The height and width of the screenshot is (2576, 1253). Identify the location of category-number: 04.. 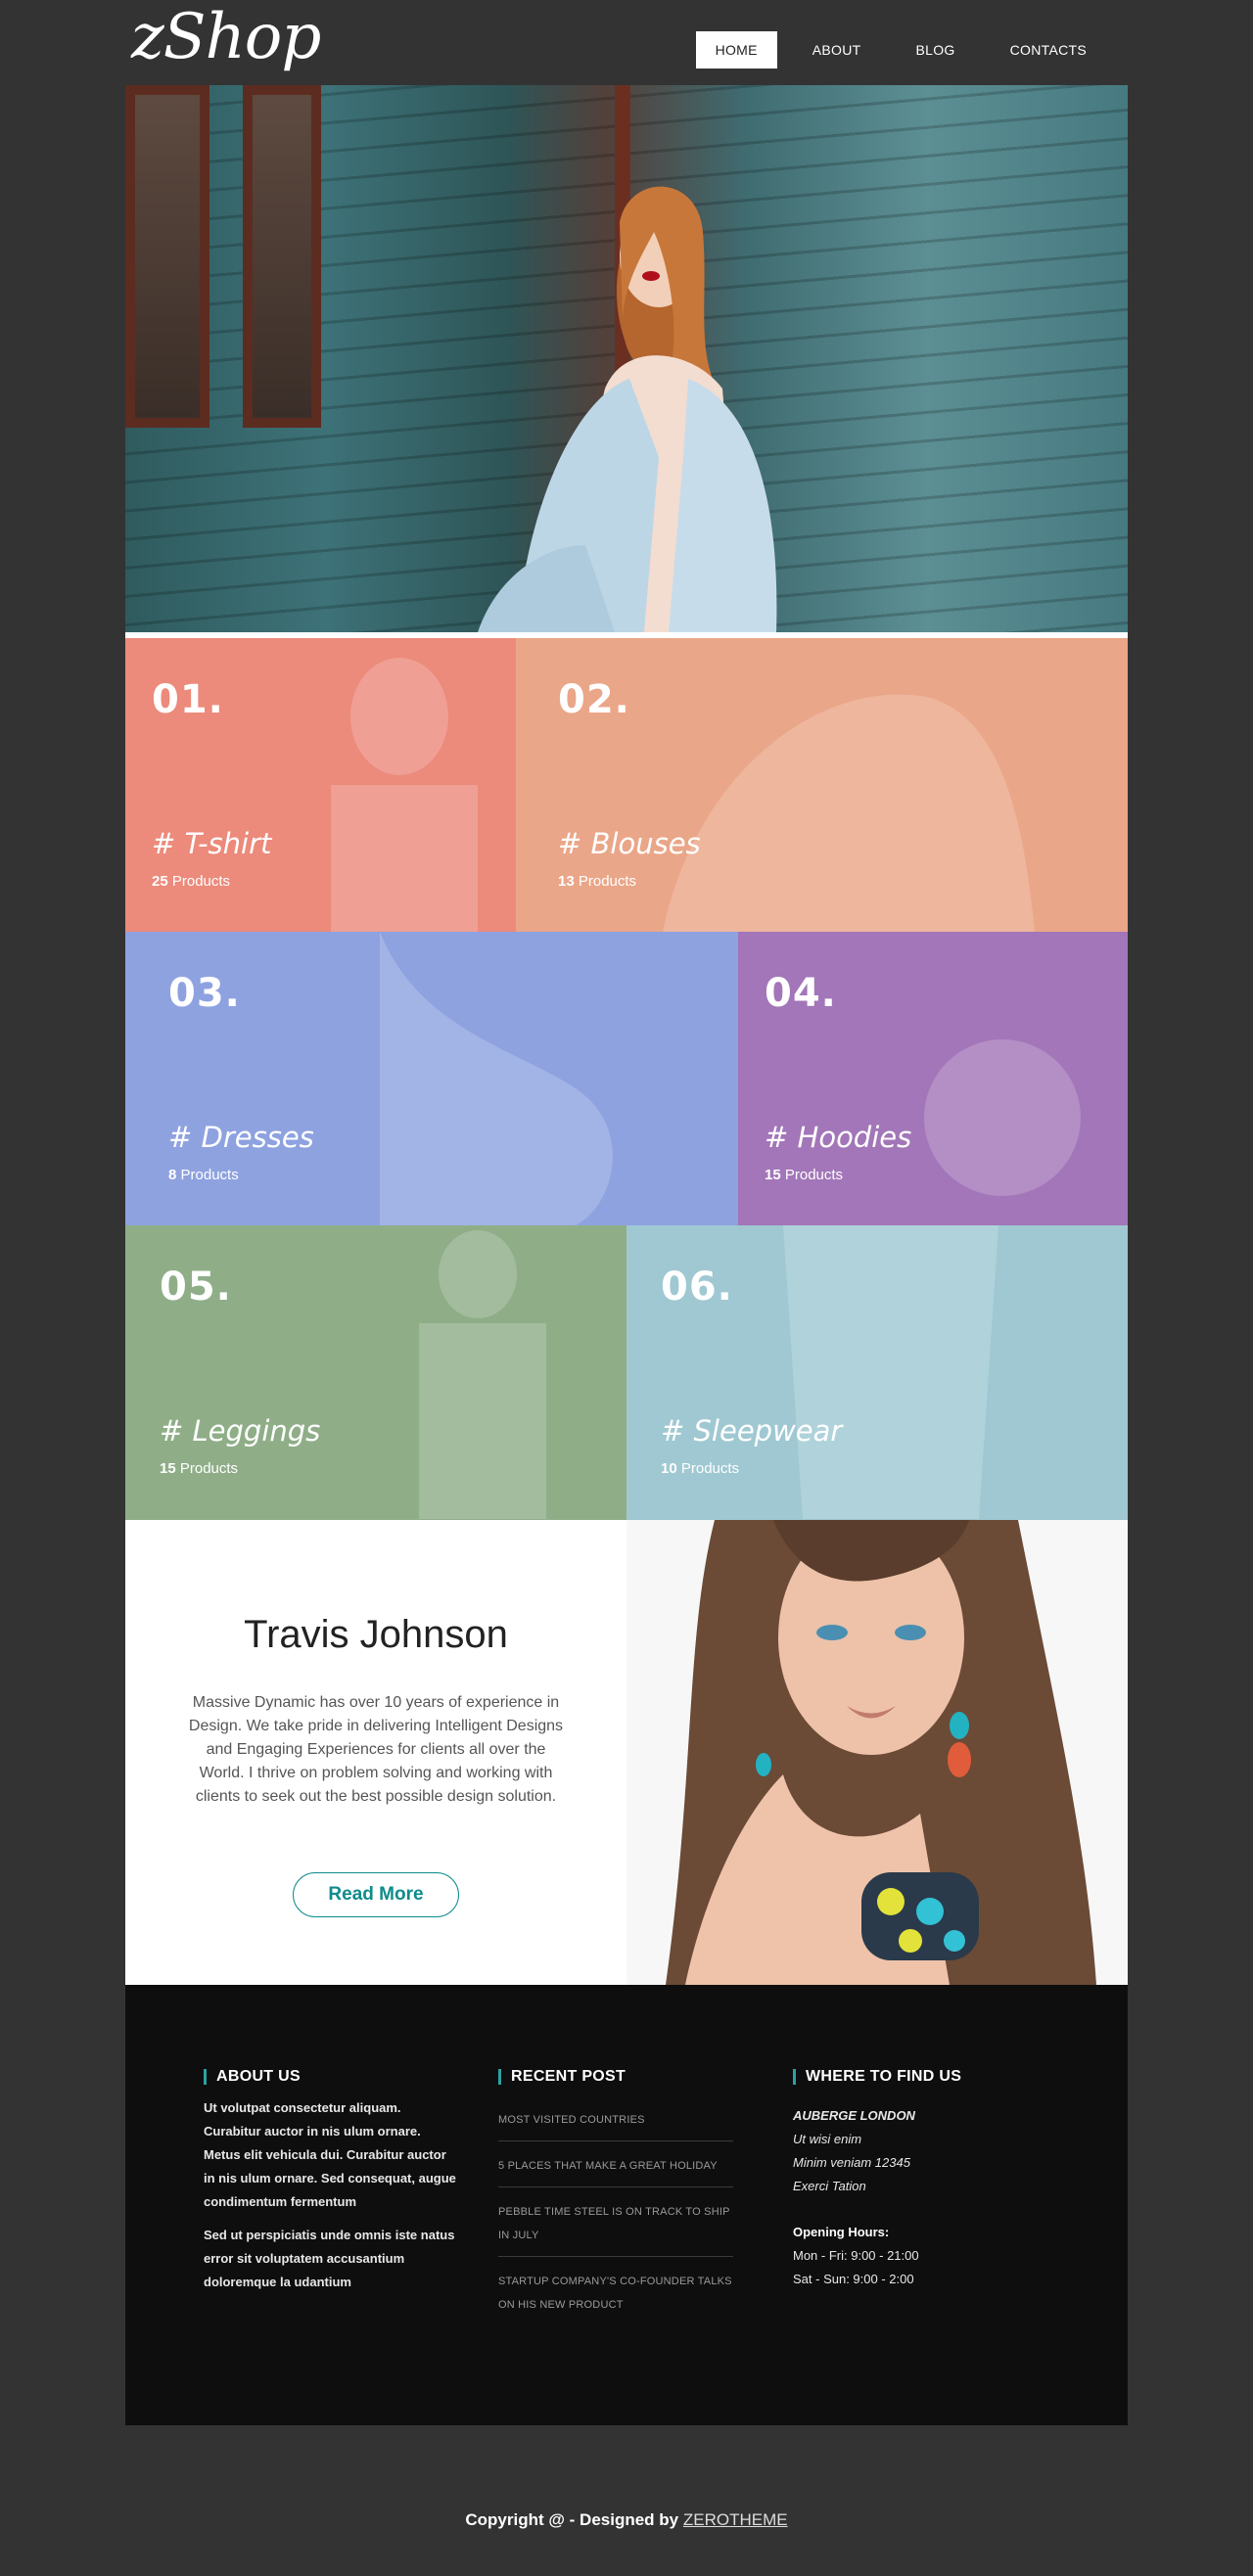
(801, 994).